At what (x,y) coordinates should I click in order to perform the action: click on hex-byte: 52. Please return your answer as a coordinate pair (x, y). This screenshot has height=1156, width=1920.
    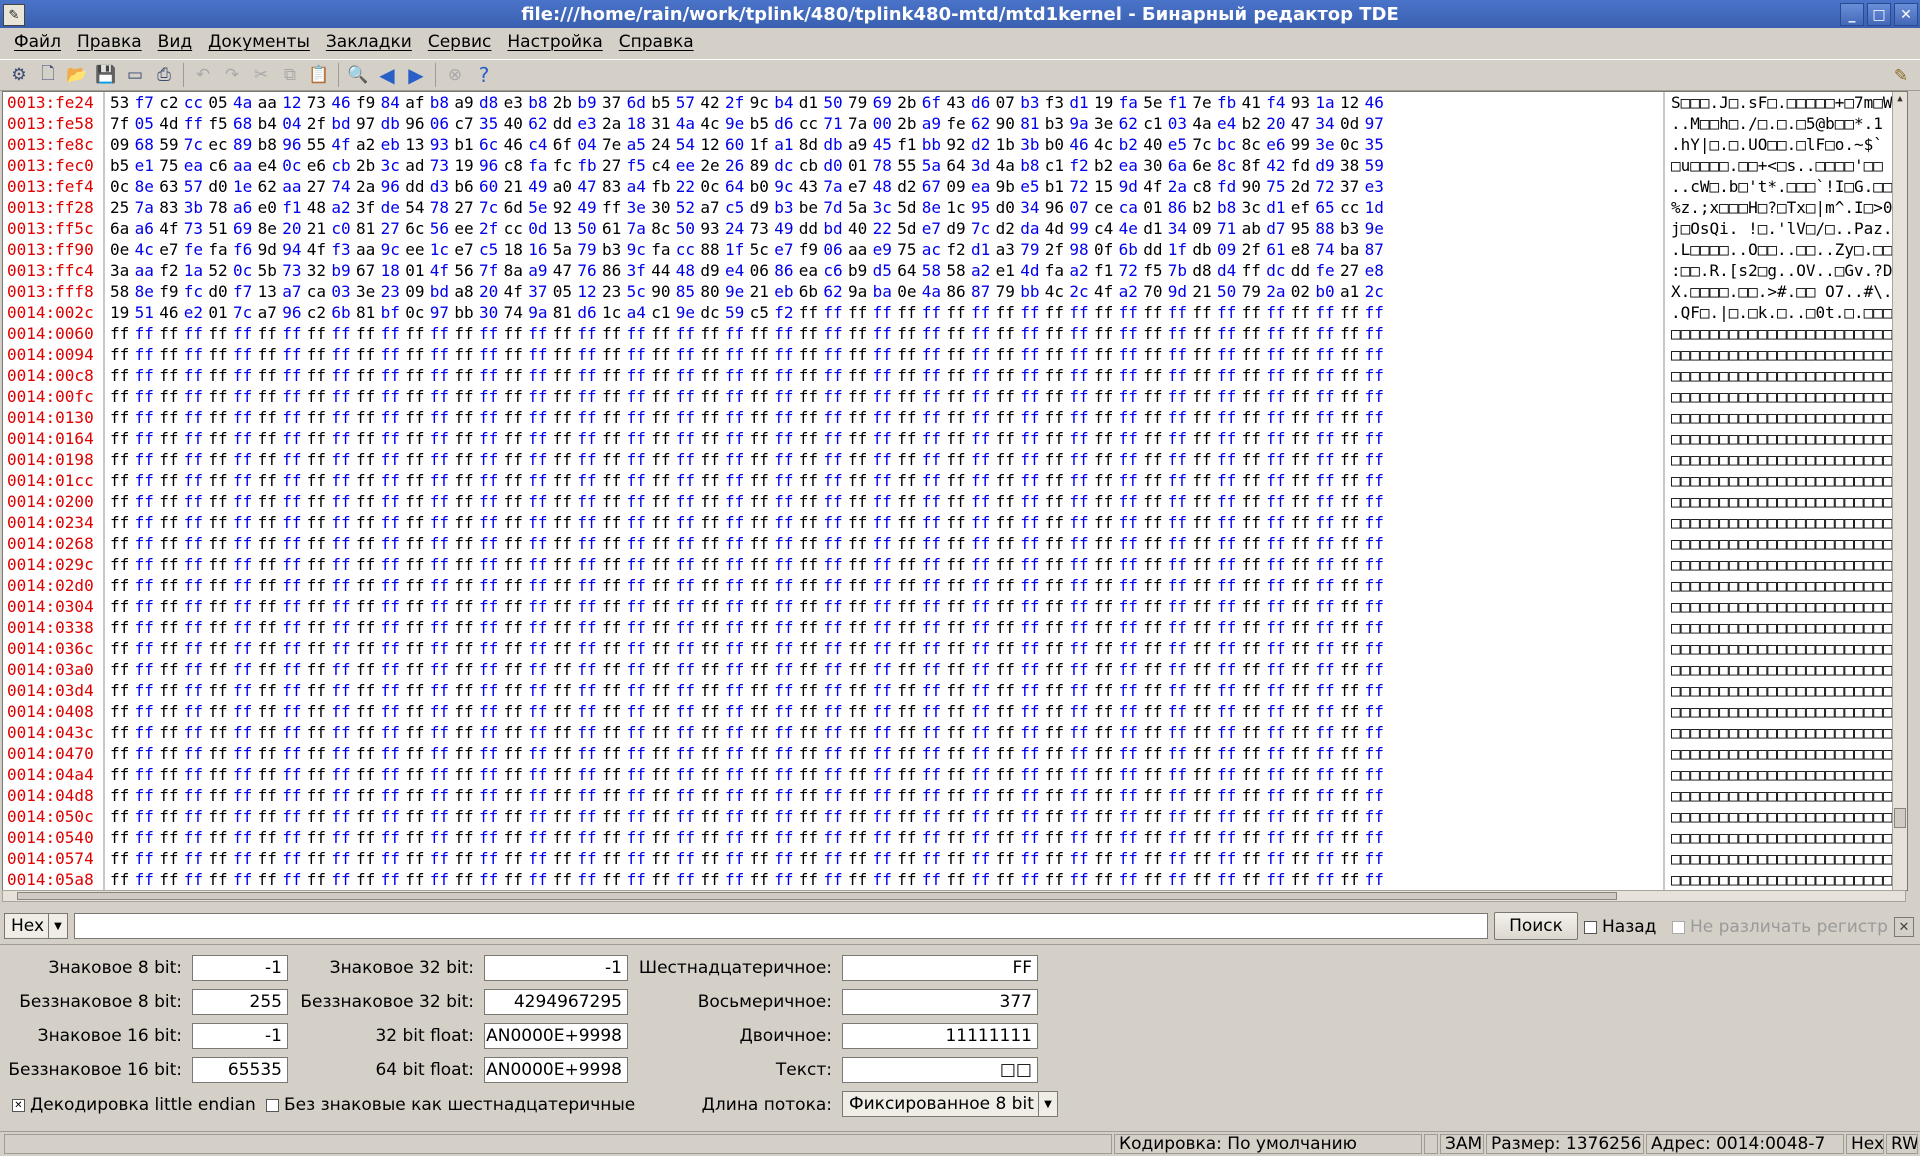
    Looking at the image, I should click on (687, 207).